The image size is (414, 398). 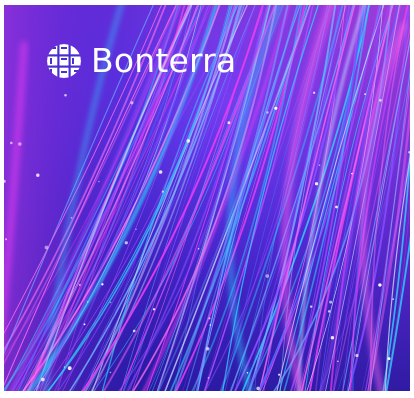 What do you see at coordinates (164, 60) in the screenshot?
I see `brand-name: Bonterra` at bounding box center [164, 60].